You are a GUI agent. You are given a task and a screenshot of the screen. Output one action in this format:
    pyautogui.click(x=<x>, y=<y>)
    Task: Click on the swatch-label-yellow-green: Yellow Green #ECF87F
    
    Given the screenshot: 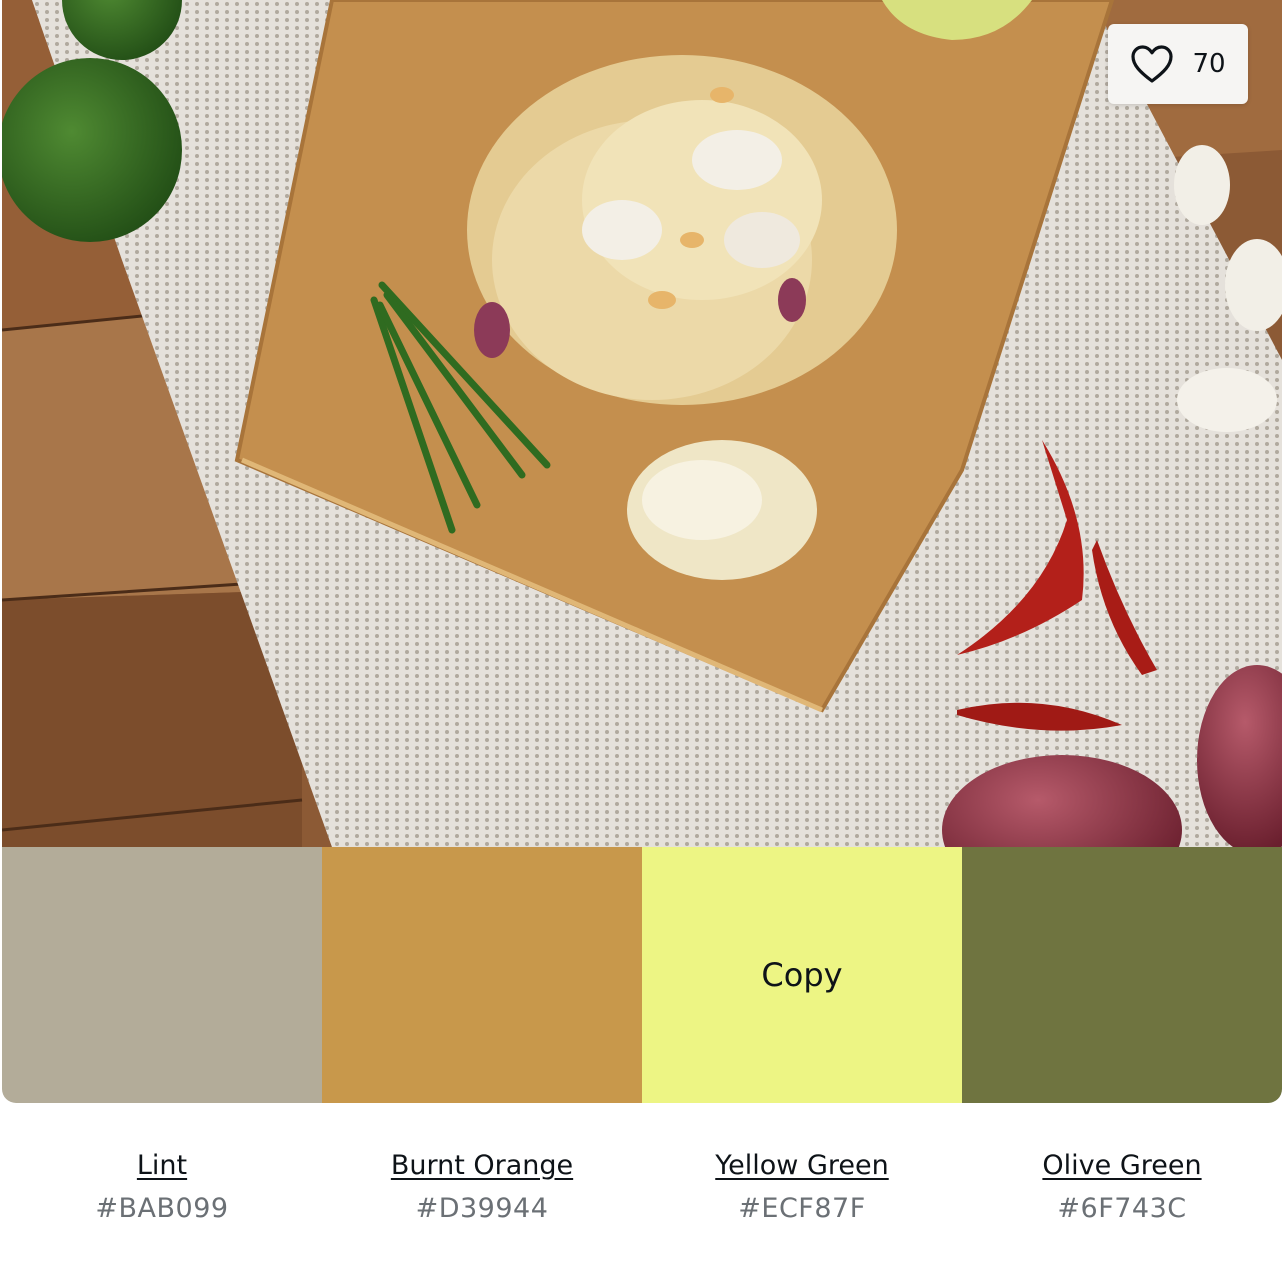 What is the action you would take?
    pyautogui.click(x=802, y=1187)
    